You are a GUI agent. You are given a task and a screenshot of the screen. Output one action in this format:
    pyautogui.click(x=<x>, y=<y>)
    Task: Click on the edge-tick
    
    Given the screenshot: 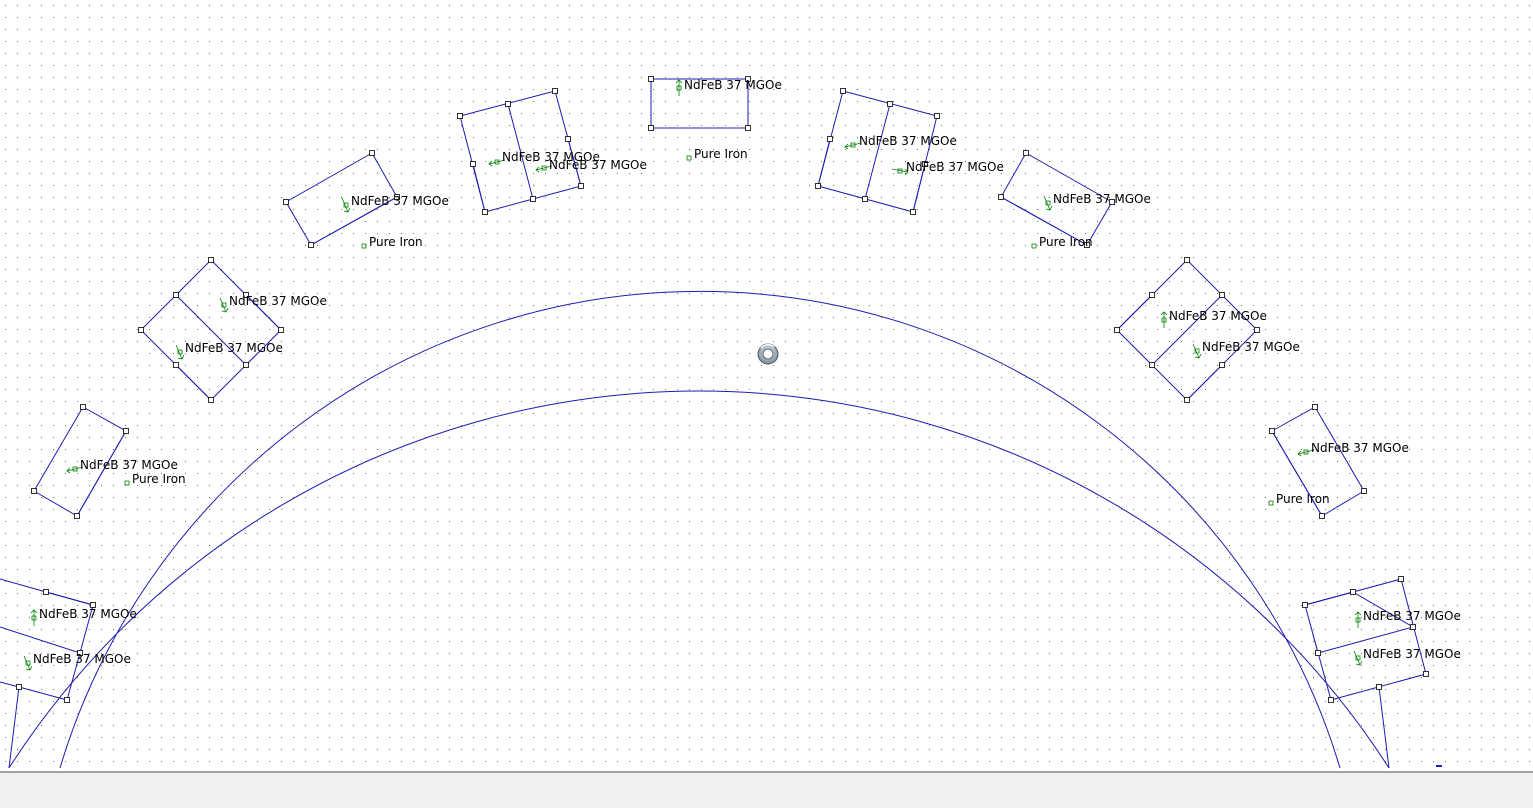 What is the action you would take?
    pyautogui.click(x=1439, y=766)
    